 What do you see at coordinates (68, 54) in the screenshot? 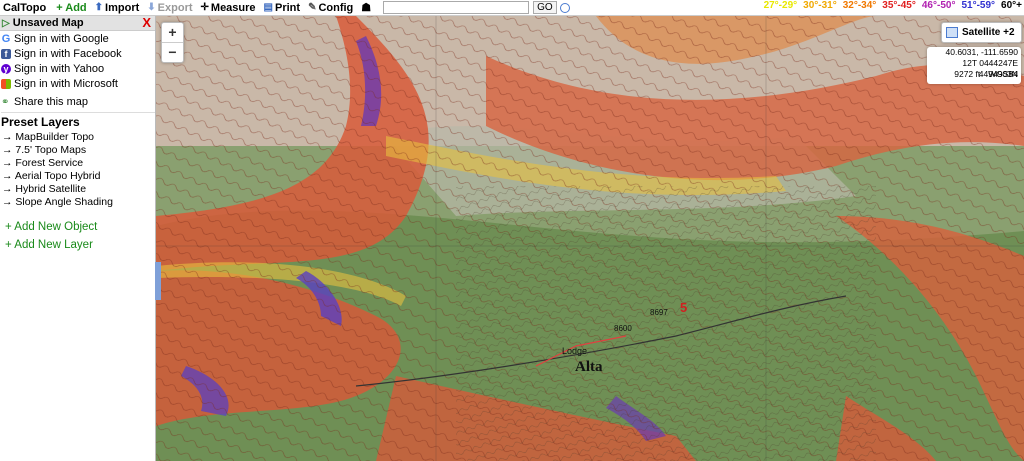
I see `signin-facebook-label: Sign in with Facebook` at bounding box center [68, 54].